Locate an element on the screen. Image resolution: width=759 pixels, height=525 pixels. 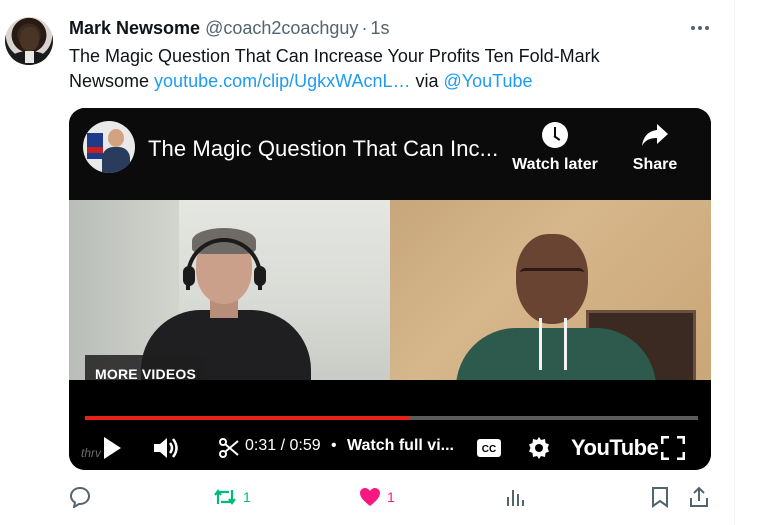
retweet-button: 1 is located at coordinates (232, 497).